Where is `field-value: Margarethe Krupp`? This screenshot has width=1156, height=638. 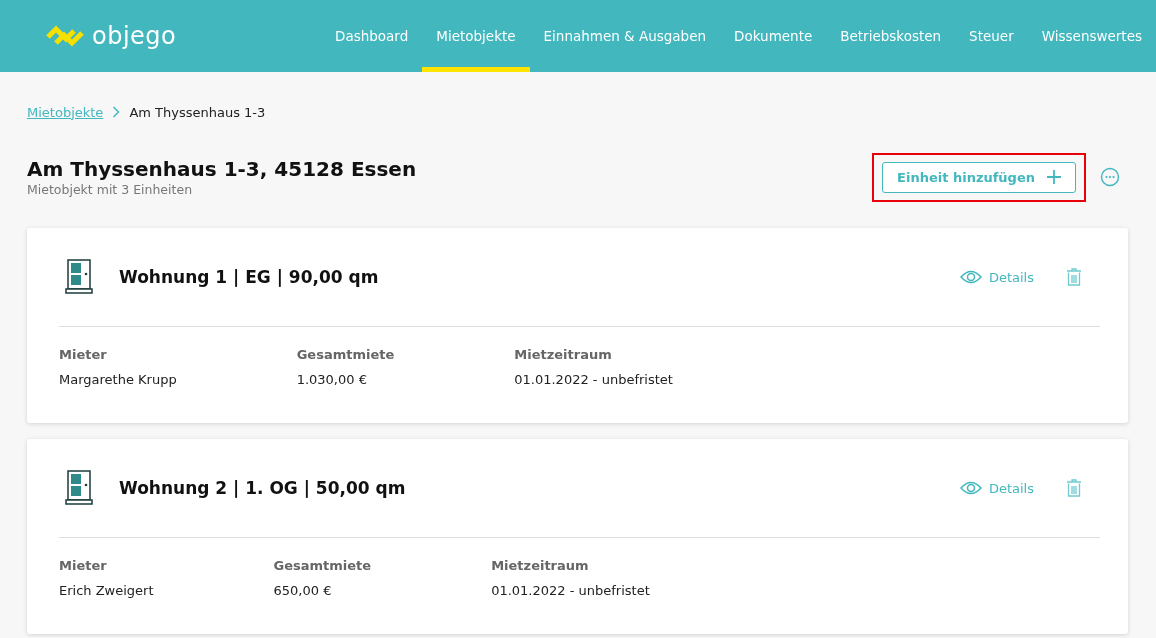 field-value: Margarethe Krupp is located at coordinates (118, 379).